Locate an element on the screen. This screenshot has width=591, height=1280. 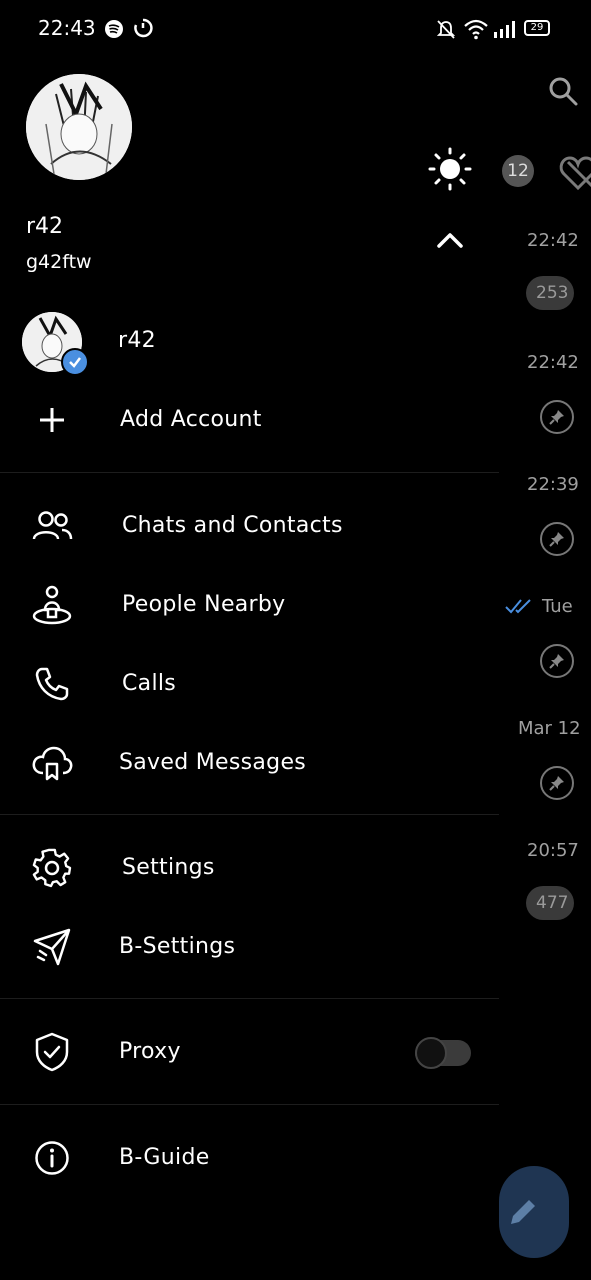
menu-item-b-settings: B-Settings is located at coordinates (249, 949).